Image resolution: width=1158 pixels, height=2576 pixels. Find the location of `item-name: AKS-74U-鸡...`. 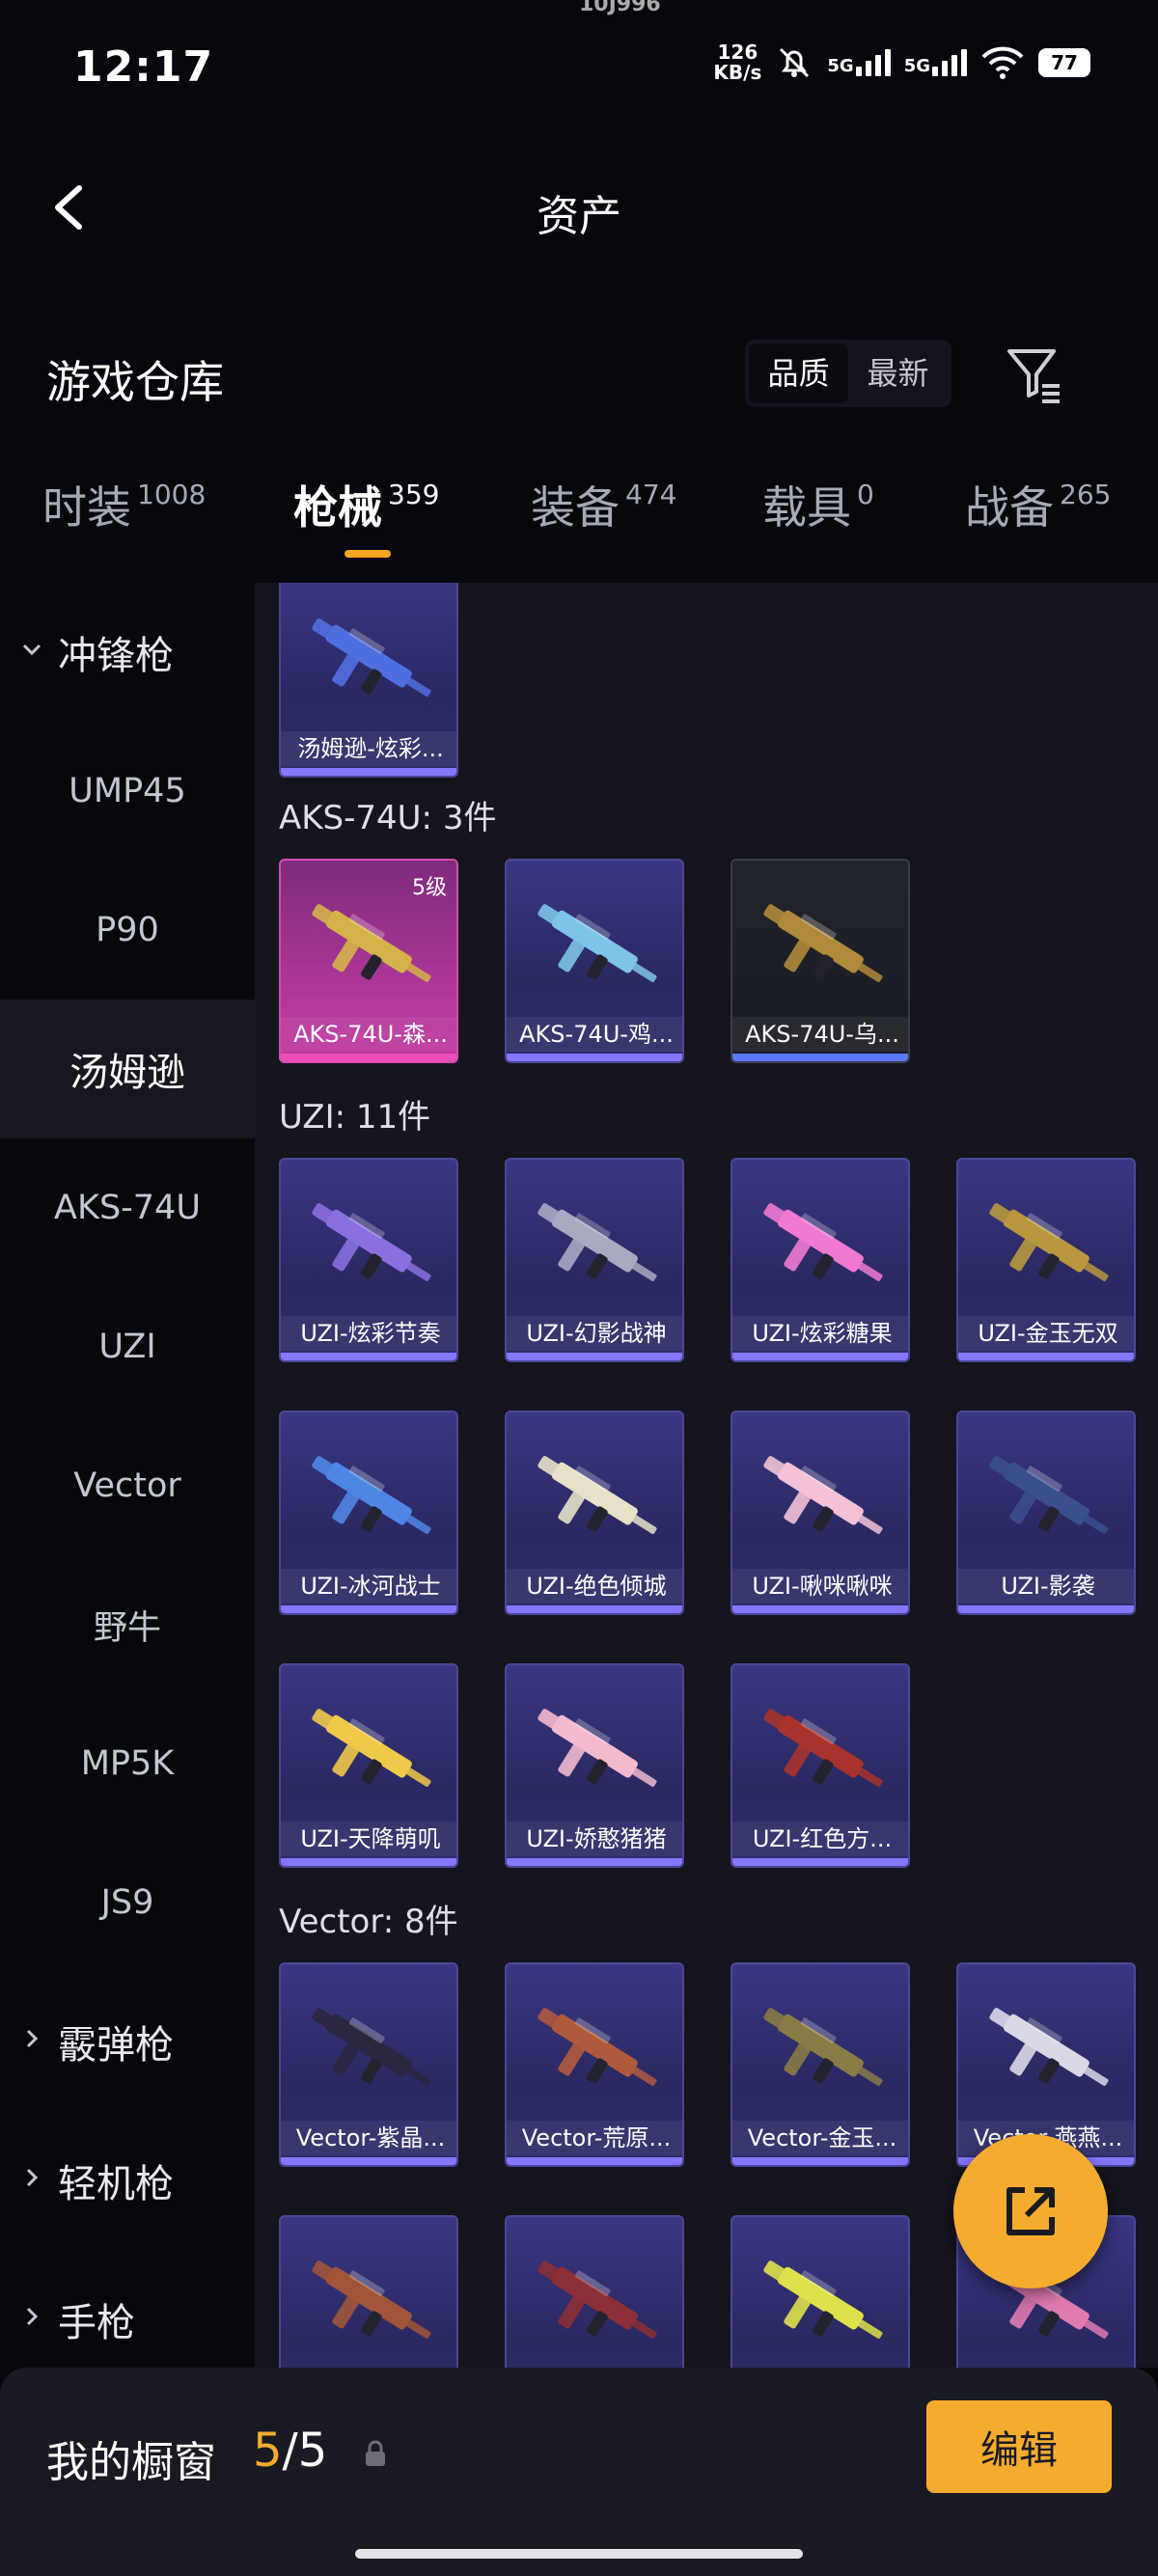

item-name: AKS-74U-鸡... is located at coordinates (594, 1034).